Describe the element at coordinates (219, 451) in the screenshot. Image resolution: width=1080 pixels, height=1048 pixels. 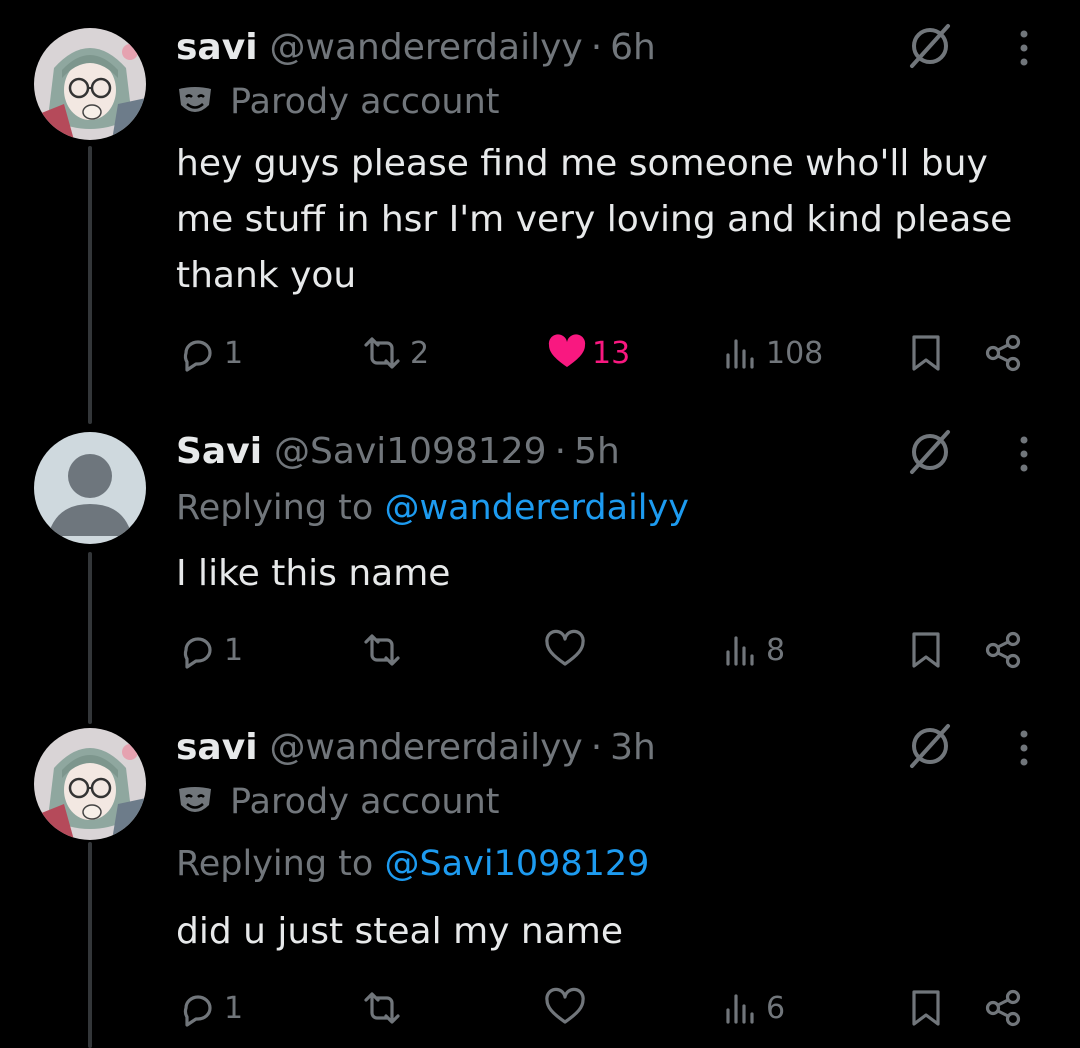
I see `display-name: Savi` at that location.